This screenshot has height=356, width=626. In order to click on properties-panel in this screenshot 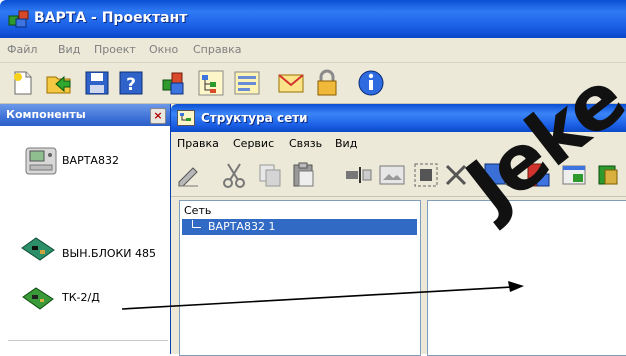, I will do `click(526, 278)`.